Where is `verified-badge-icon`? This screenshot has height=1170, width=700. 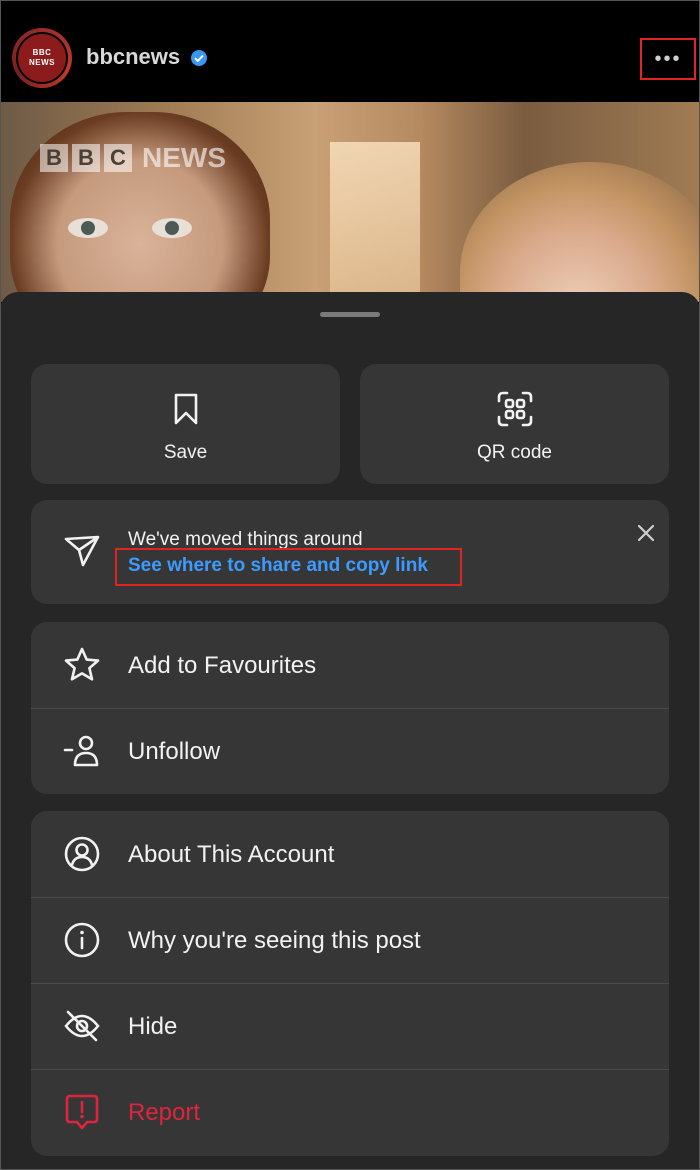 verified-badge-icon is located at coordinates (199, 58).